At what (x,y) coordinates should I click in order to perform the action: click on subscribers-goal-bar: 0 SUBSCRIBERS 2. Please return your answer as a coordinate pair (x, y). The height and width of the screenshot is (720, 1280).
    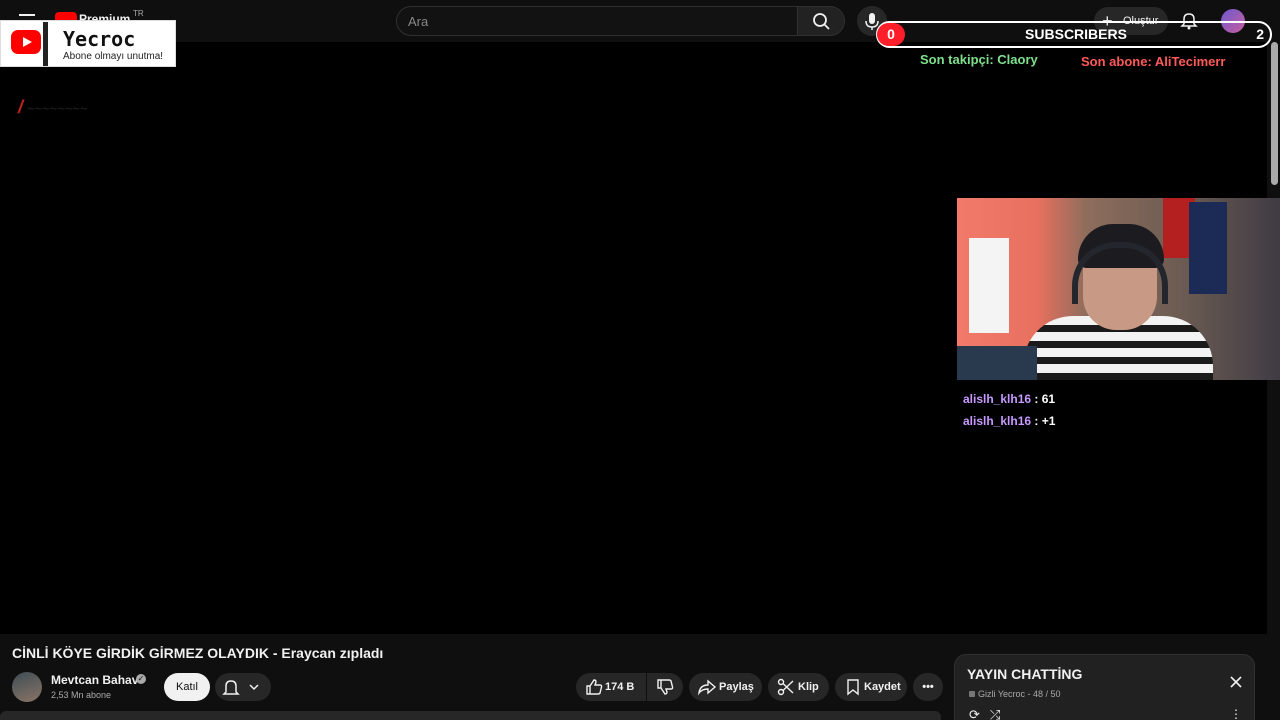
    Looking at the image, I should click on (1074, 34).